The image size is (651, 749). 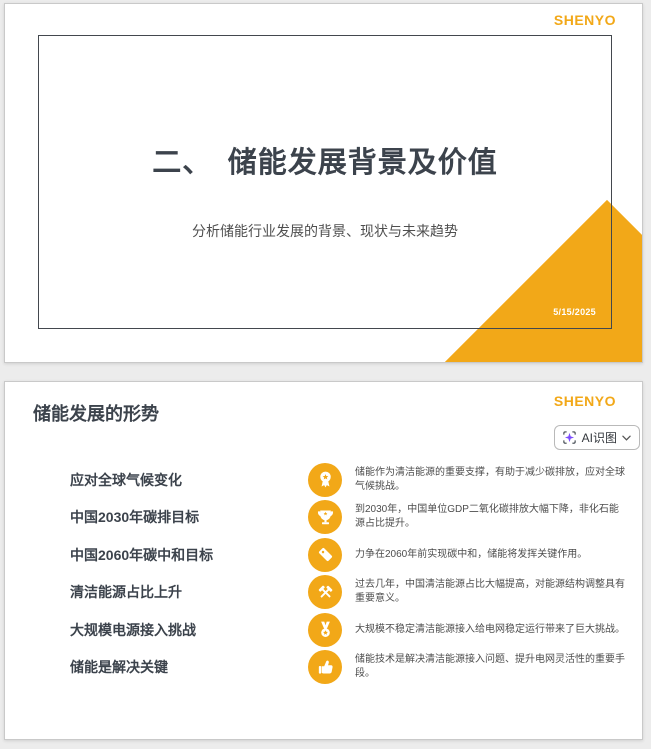 I want to click on page-title: 储能发展的形势, so click(x=96, y=414).